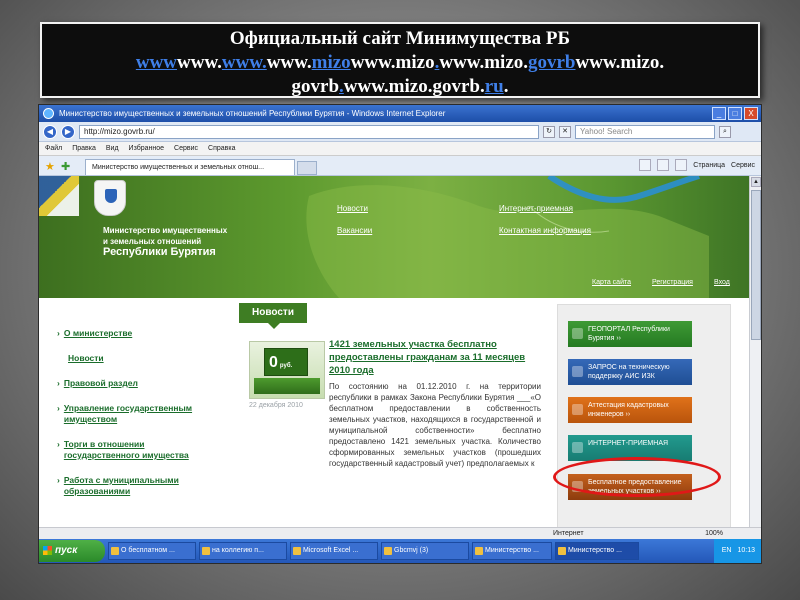  What do you see at coordinates (755, 358) in the screenshot?
I see `vertical-scrollbar: ▲ ▼` at bounding box center [755, 358].